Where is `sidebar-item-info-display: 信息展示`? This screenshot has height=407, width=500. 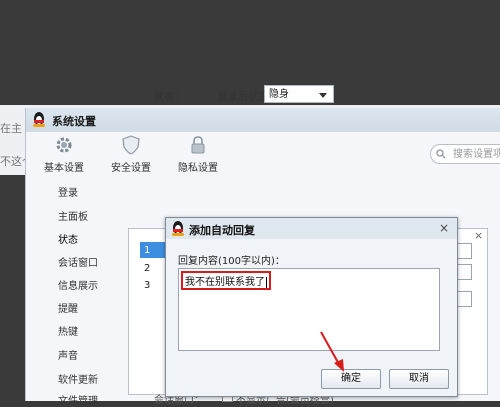
sidebar-item-info-display: 信息展示 is located at coordinates (78, 284).